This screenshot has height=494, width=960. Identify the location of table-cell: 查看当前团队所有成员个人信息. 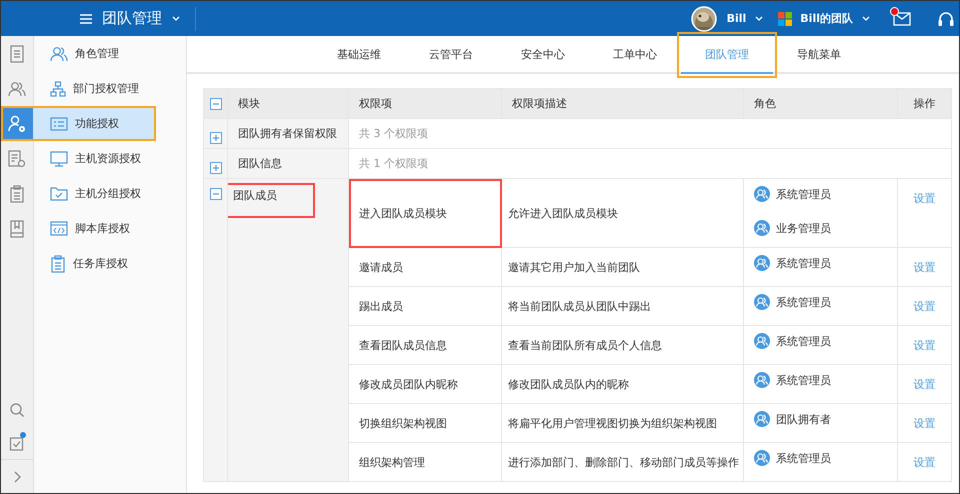
(623, 345).